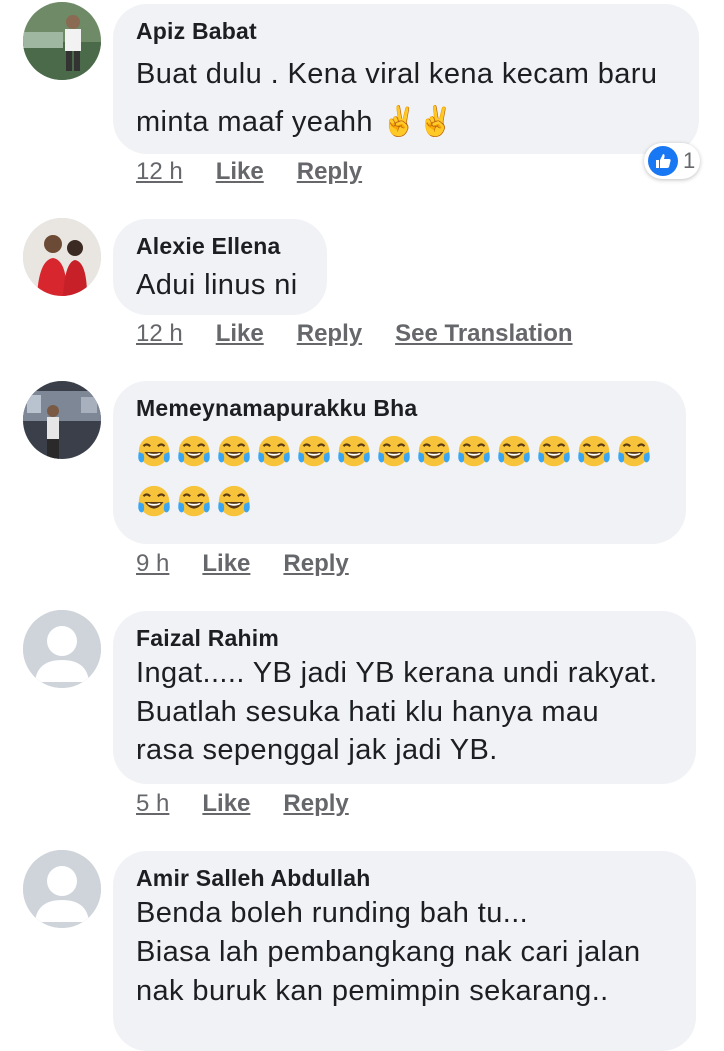 This screenshot has height=1051, width=724. Describe the element at coordinates (404, 638) in the screenshot. I see `comment-author: Faizal Rahim` at that location.